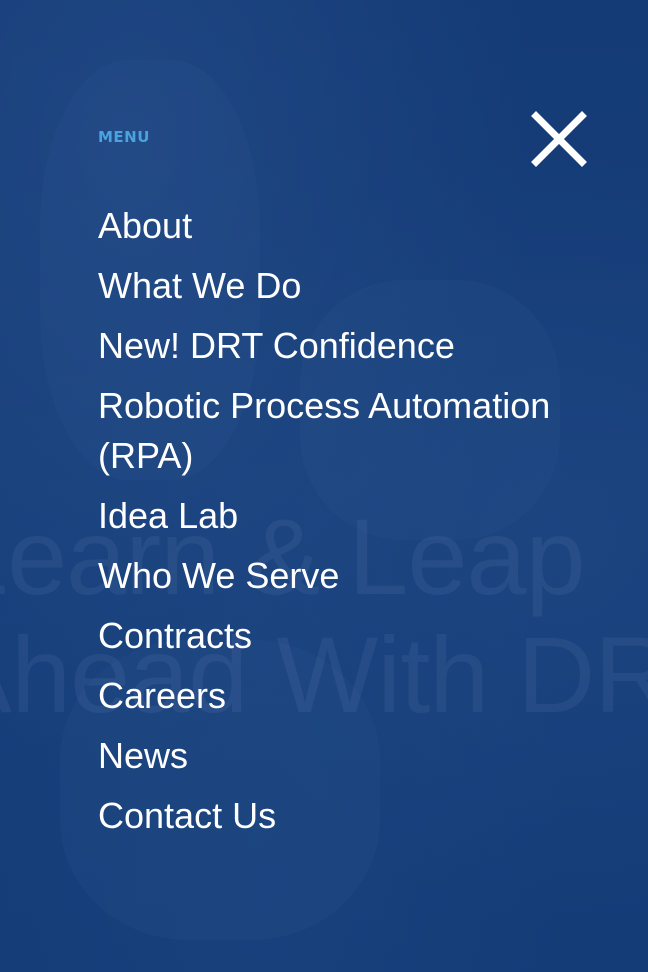 The width and height of the screenshot is (648, 972). I want to click on nav-item: Contact Us, so click(338, 816).